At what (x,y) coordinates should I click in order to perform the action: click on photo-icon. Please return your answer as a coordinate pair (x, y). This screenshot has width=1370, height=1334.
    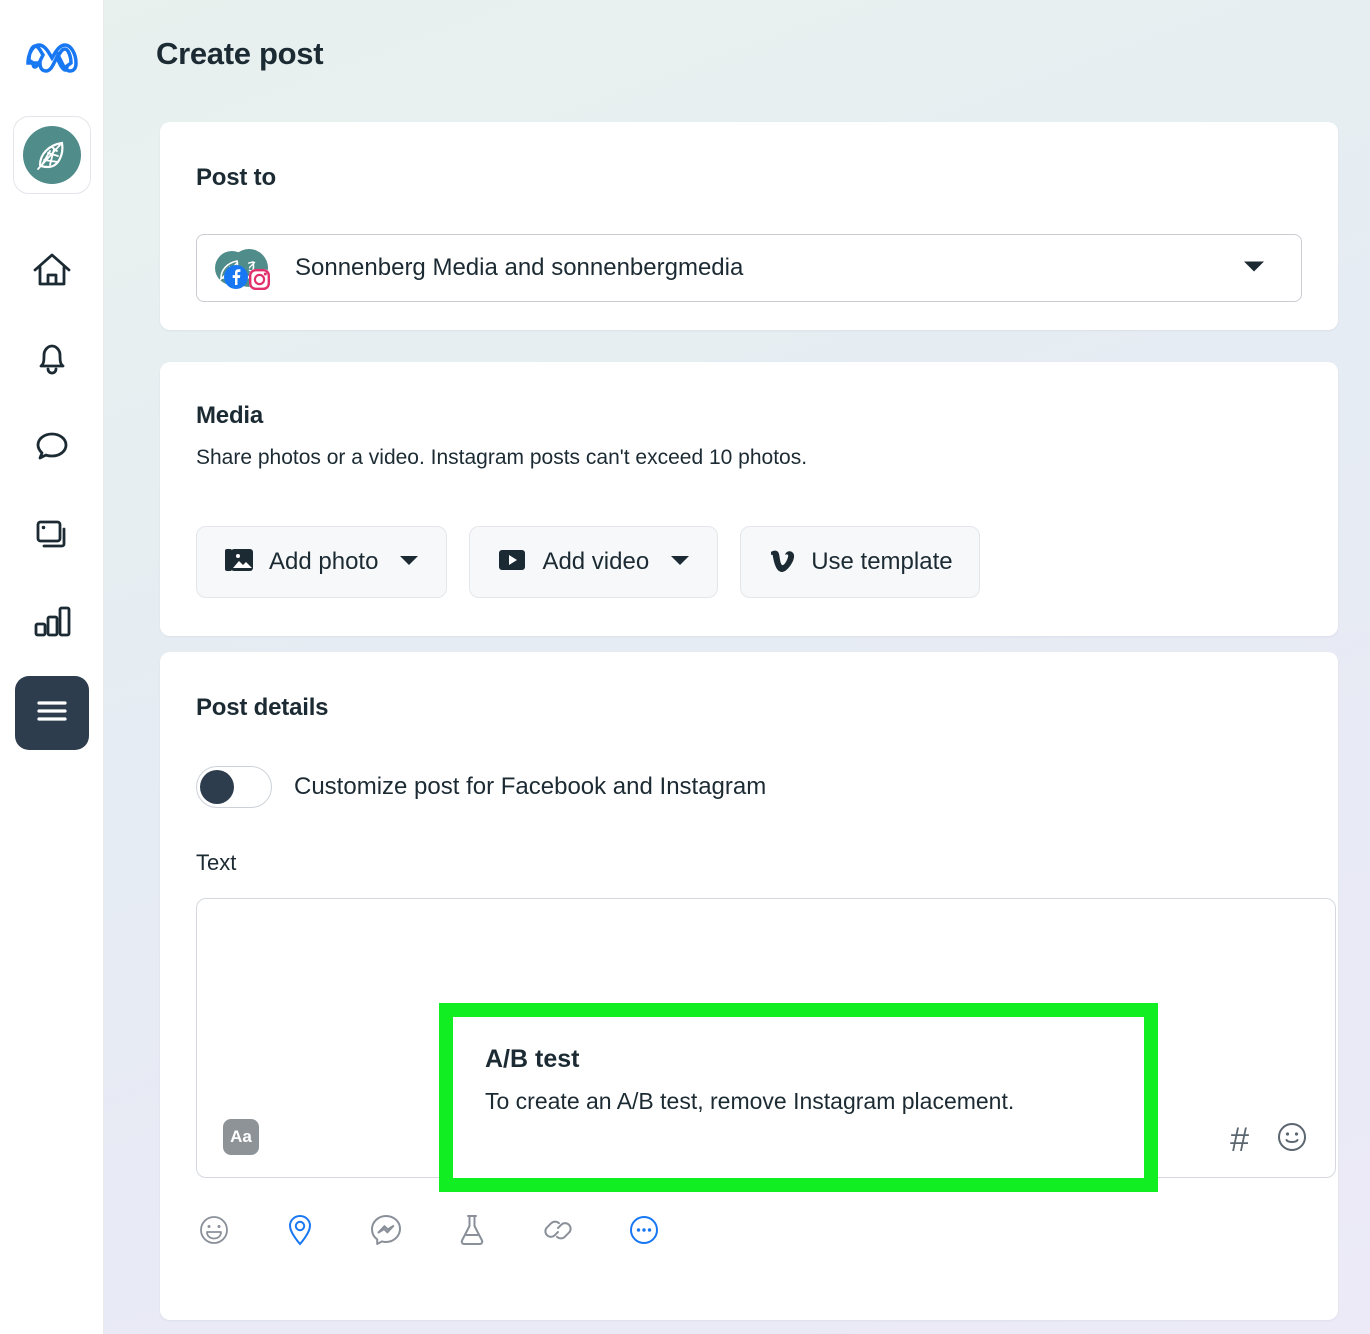
    Looking at the image, I should click on (239, 562).